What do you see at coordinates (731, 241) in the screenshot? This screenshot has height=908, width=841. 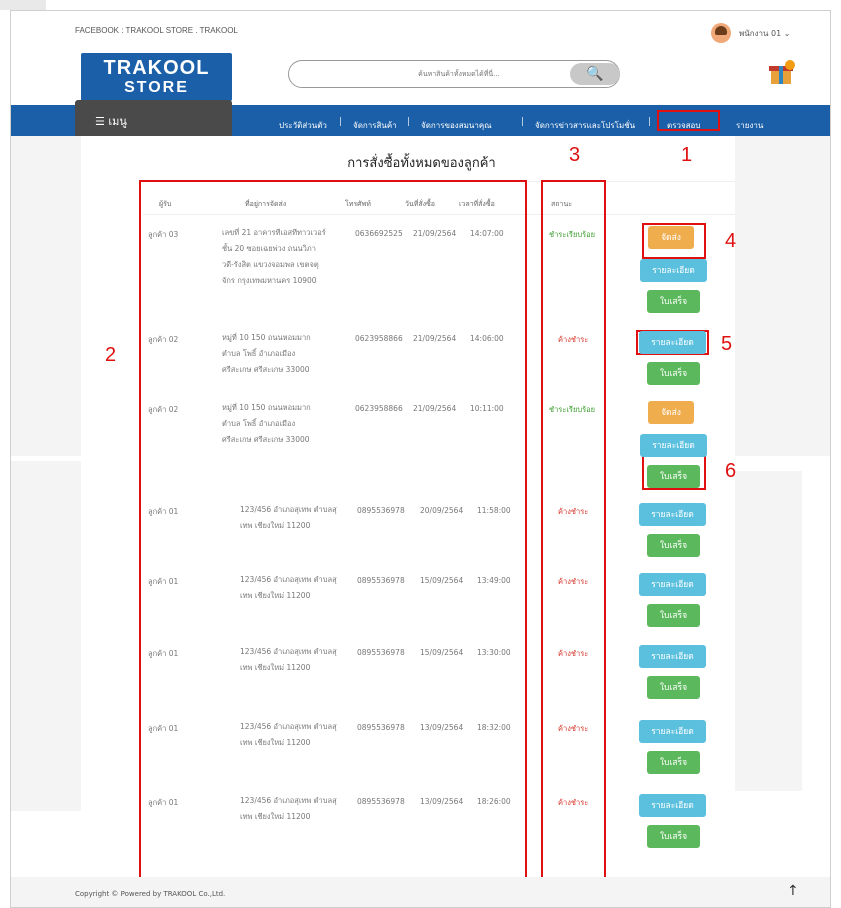 I see `annotation-number-4: 4` at bounding box center [731, 241].